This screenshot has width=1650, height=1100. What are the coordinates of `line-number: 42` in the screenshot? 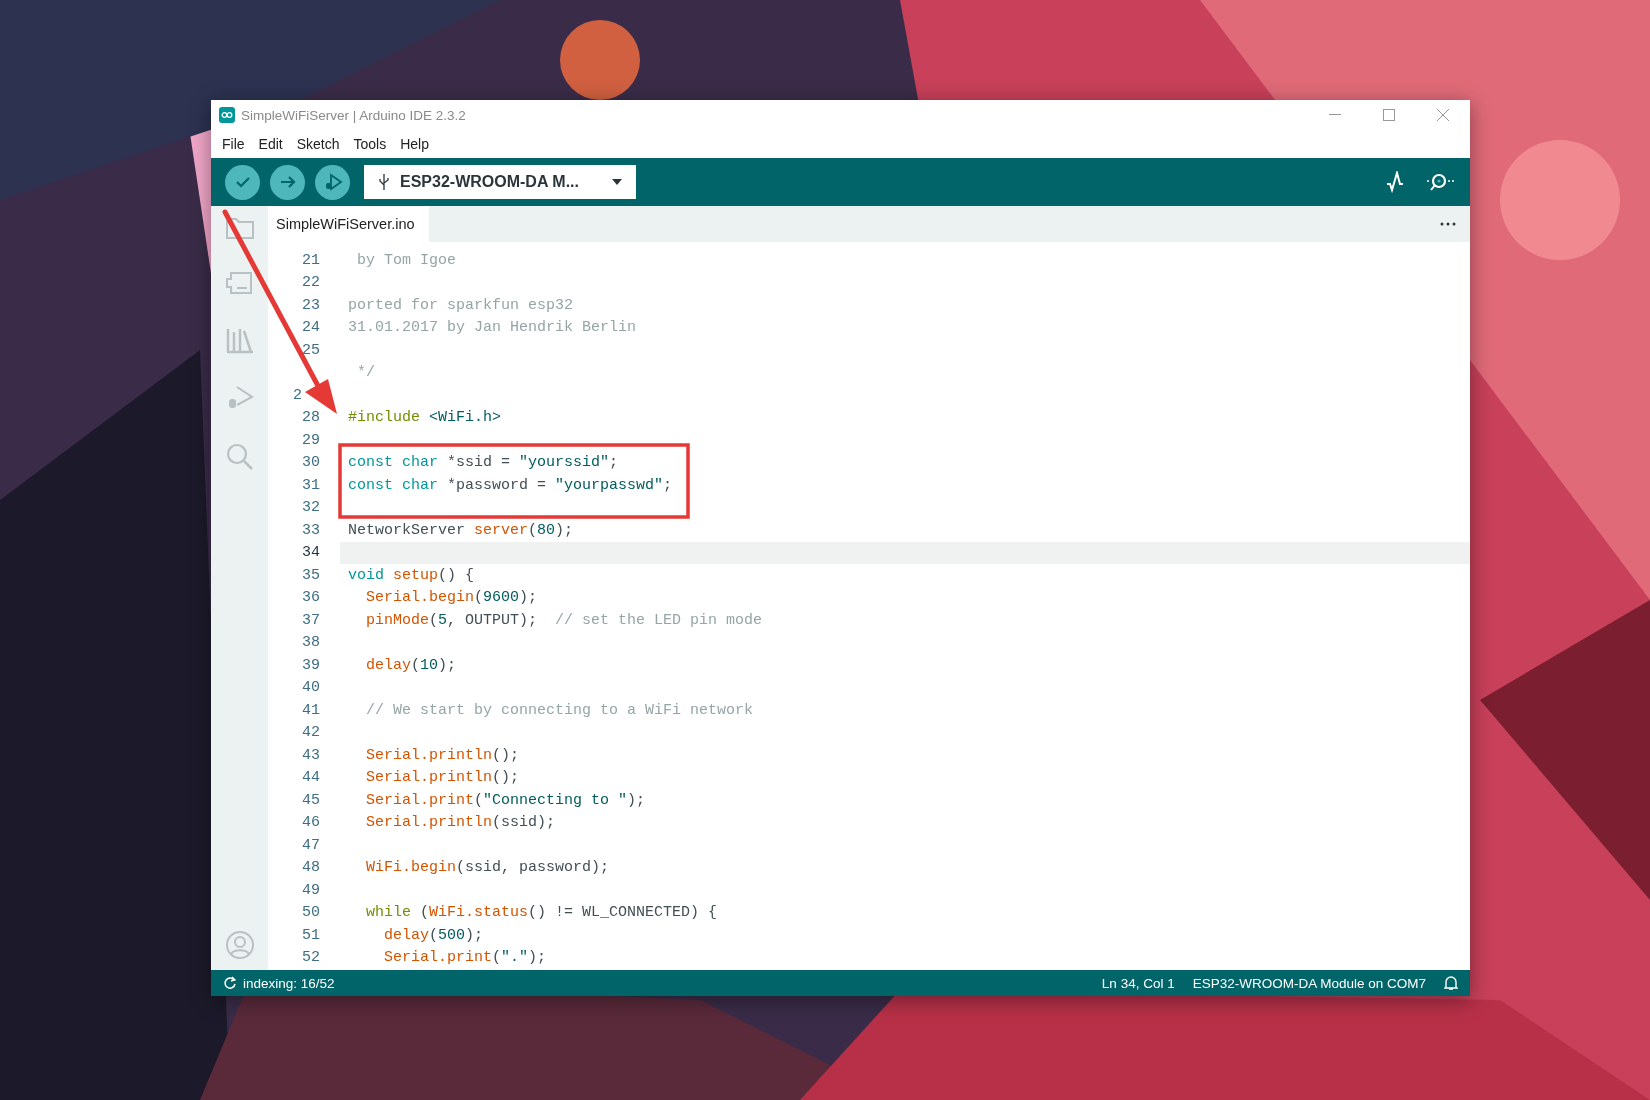 It's located at (310, 733).